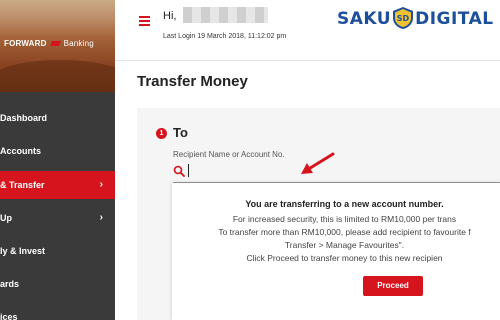 The width and height of the screenshot is (500, 320). I want to click on brand-suffix: Banking, so click(78, 43).